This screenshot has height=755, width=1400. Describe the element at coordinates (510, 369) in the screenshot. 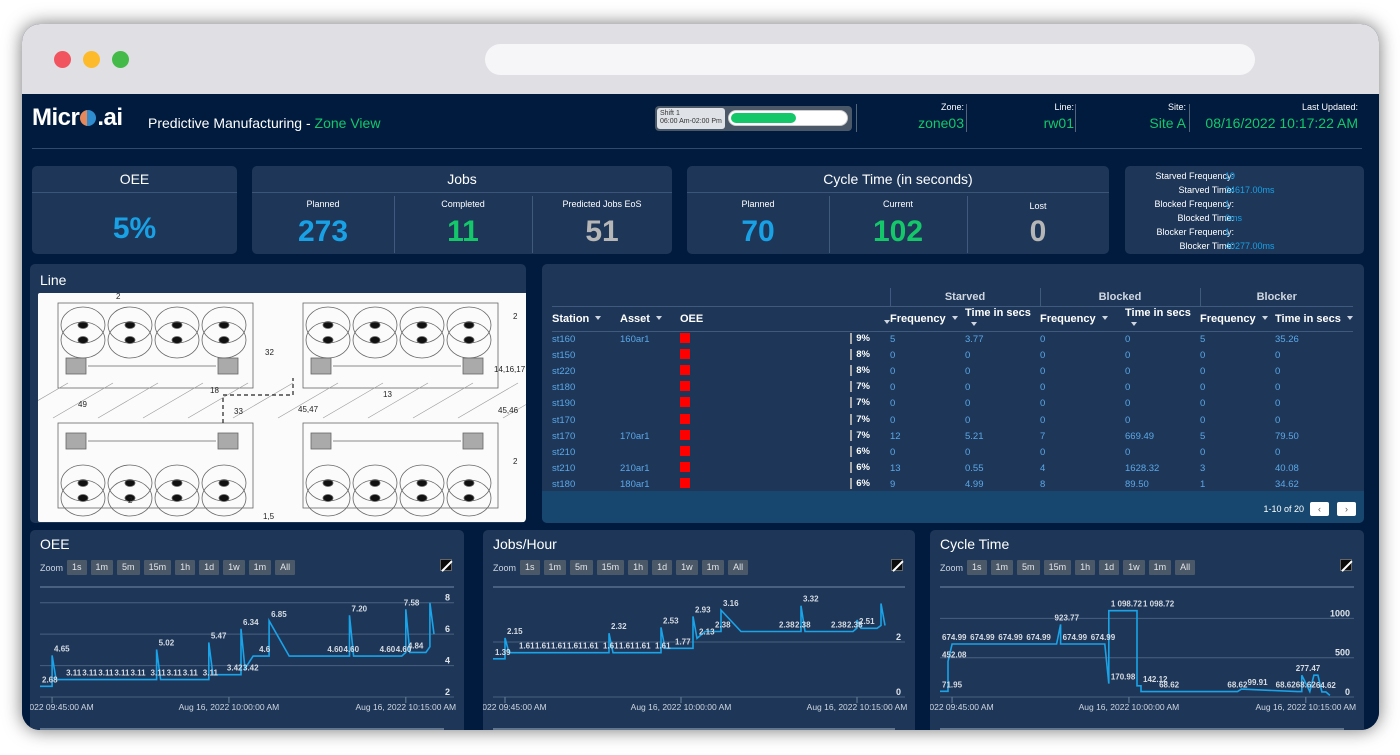

I see `diagram-callout: 14,16,17` at that location.